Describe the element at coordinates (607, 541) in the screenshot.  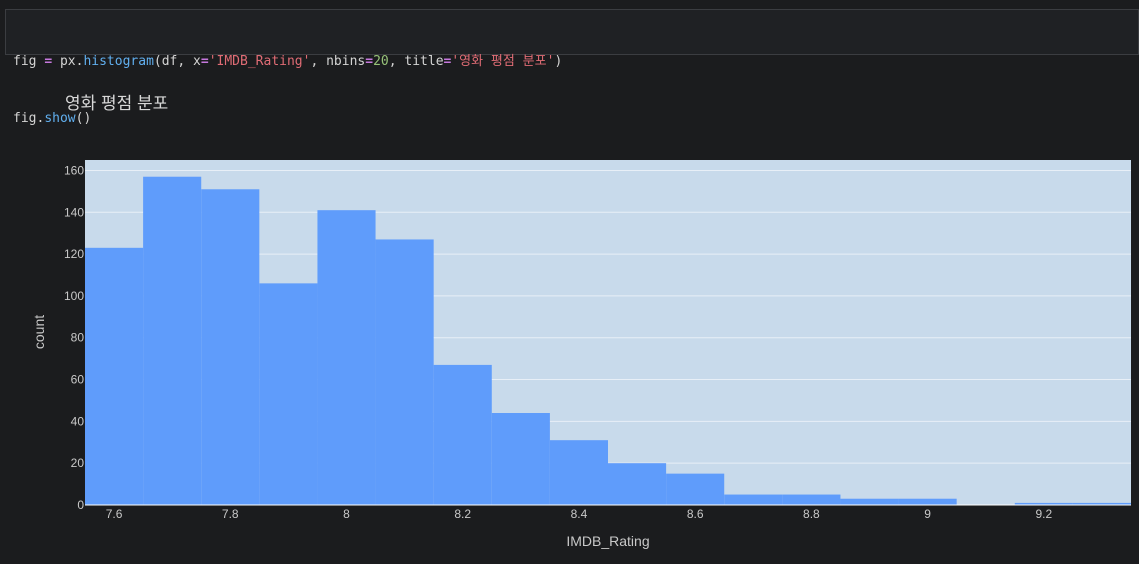
I see `x-axis-title: IMDB_Rating` at that location.